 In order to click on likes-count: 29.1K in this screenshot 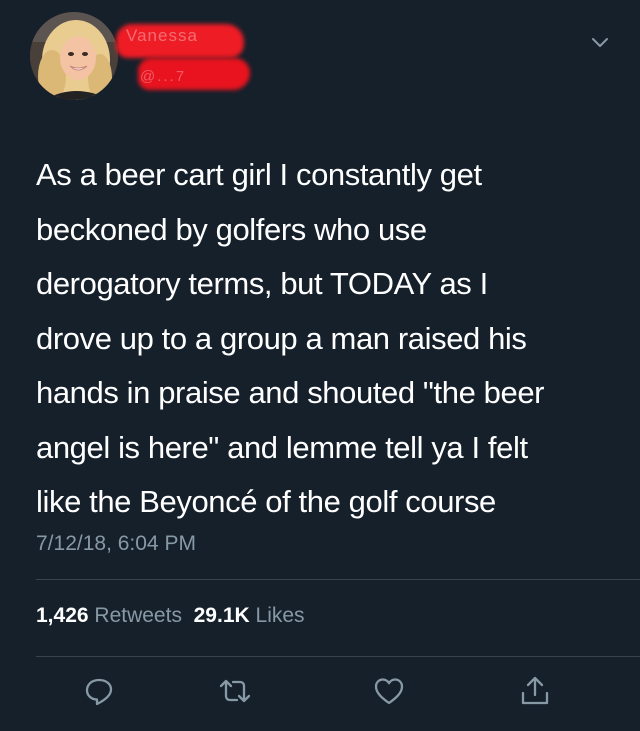, I will do `click(221, 615)`.